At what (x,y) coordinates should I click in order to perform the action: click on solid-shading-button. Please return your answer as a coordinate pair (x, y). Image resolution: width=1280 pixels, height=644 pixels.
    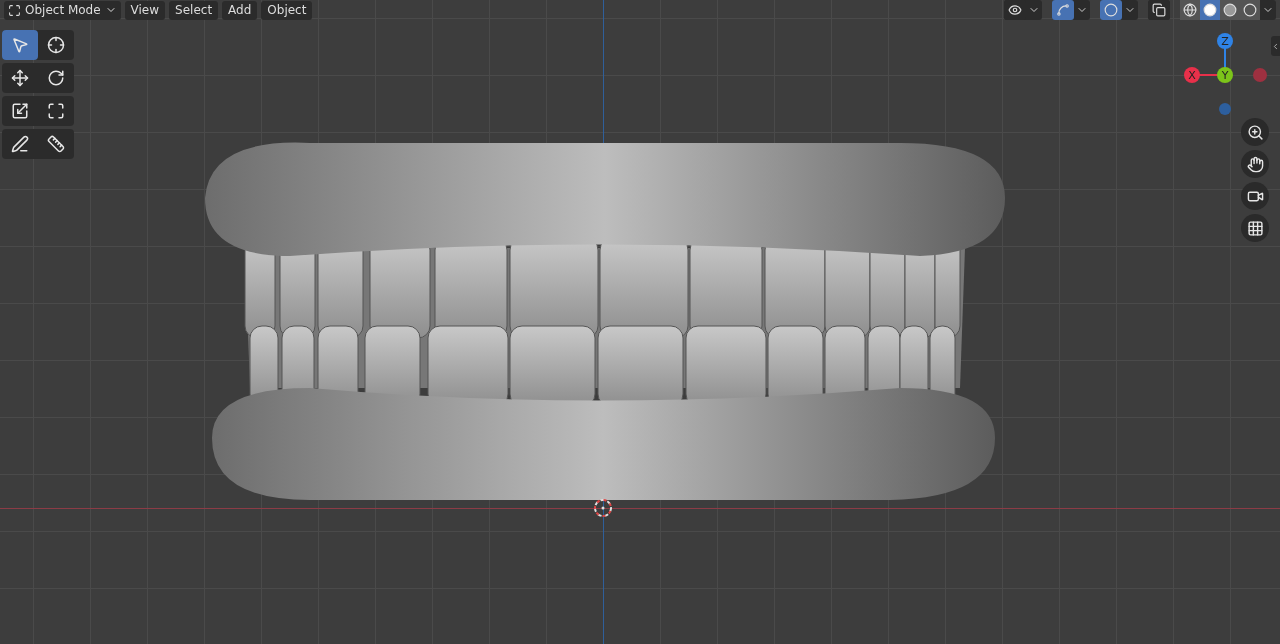
    Looking at the image, I should click on (1210, 10).